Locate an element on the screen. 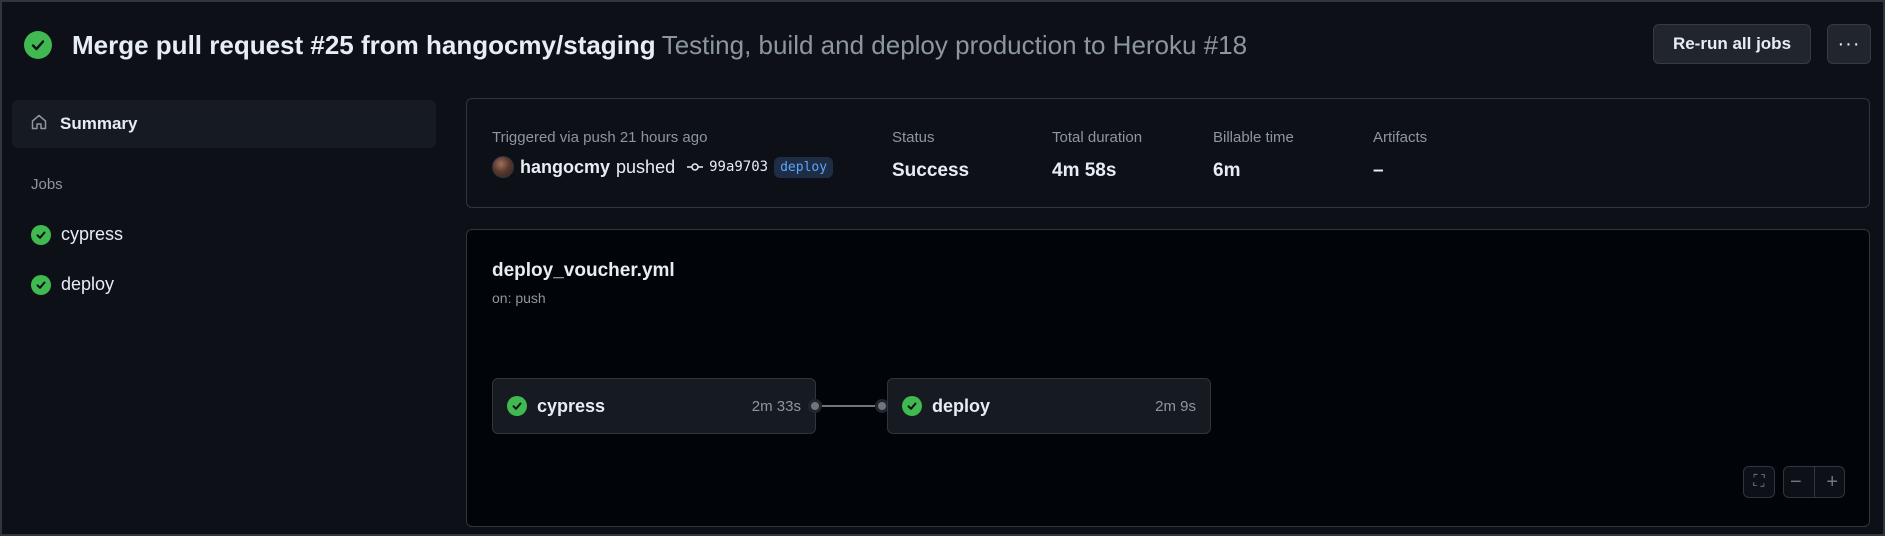 This screenshot has width=1885, height=536. fullscreen-button: ⛶ is located at coordinates (1759, 482).